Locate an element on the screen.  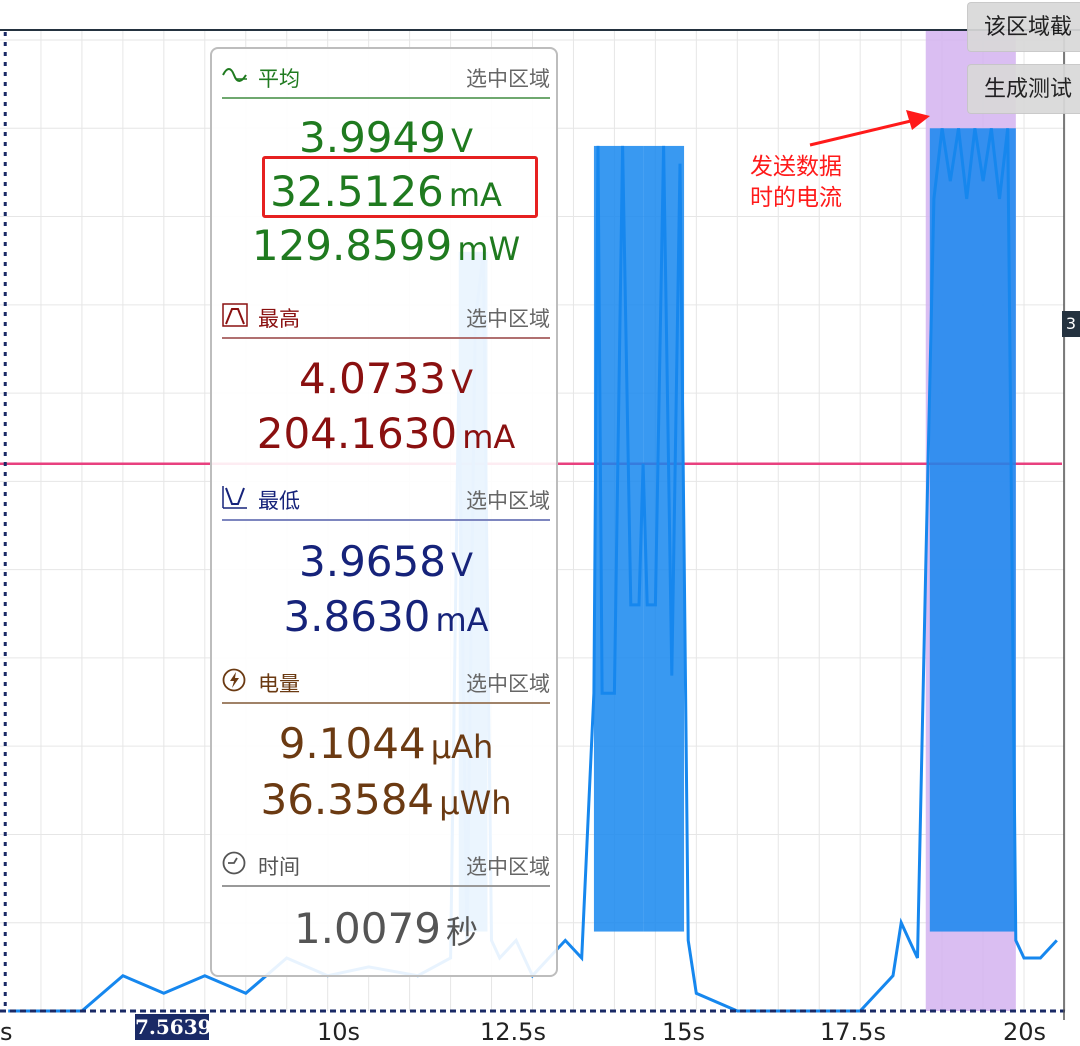
average-voltage: 3.9949 V is located at coordinates (386, 137).